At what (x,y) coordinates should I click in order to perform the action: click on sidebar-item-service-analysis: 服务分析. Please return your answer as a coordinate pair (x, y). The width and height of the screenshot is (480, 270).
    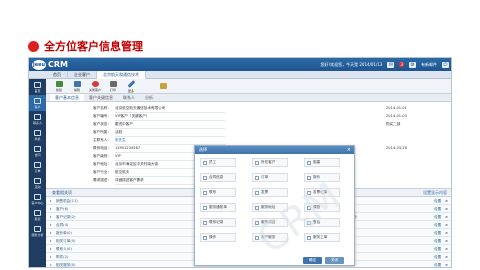
    Looking at the image, I should click on (37, 231).